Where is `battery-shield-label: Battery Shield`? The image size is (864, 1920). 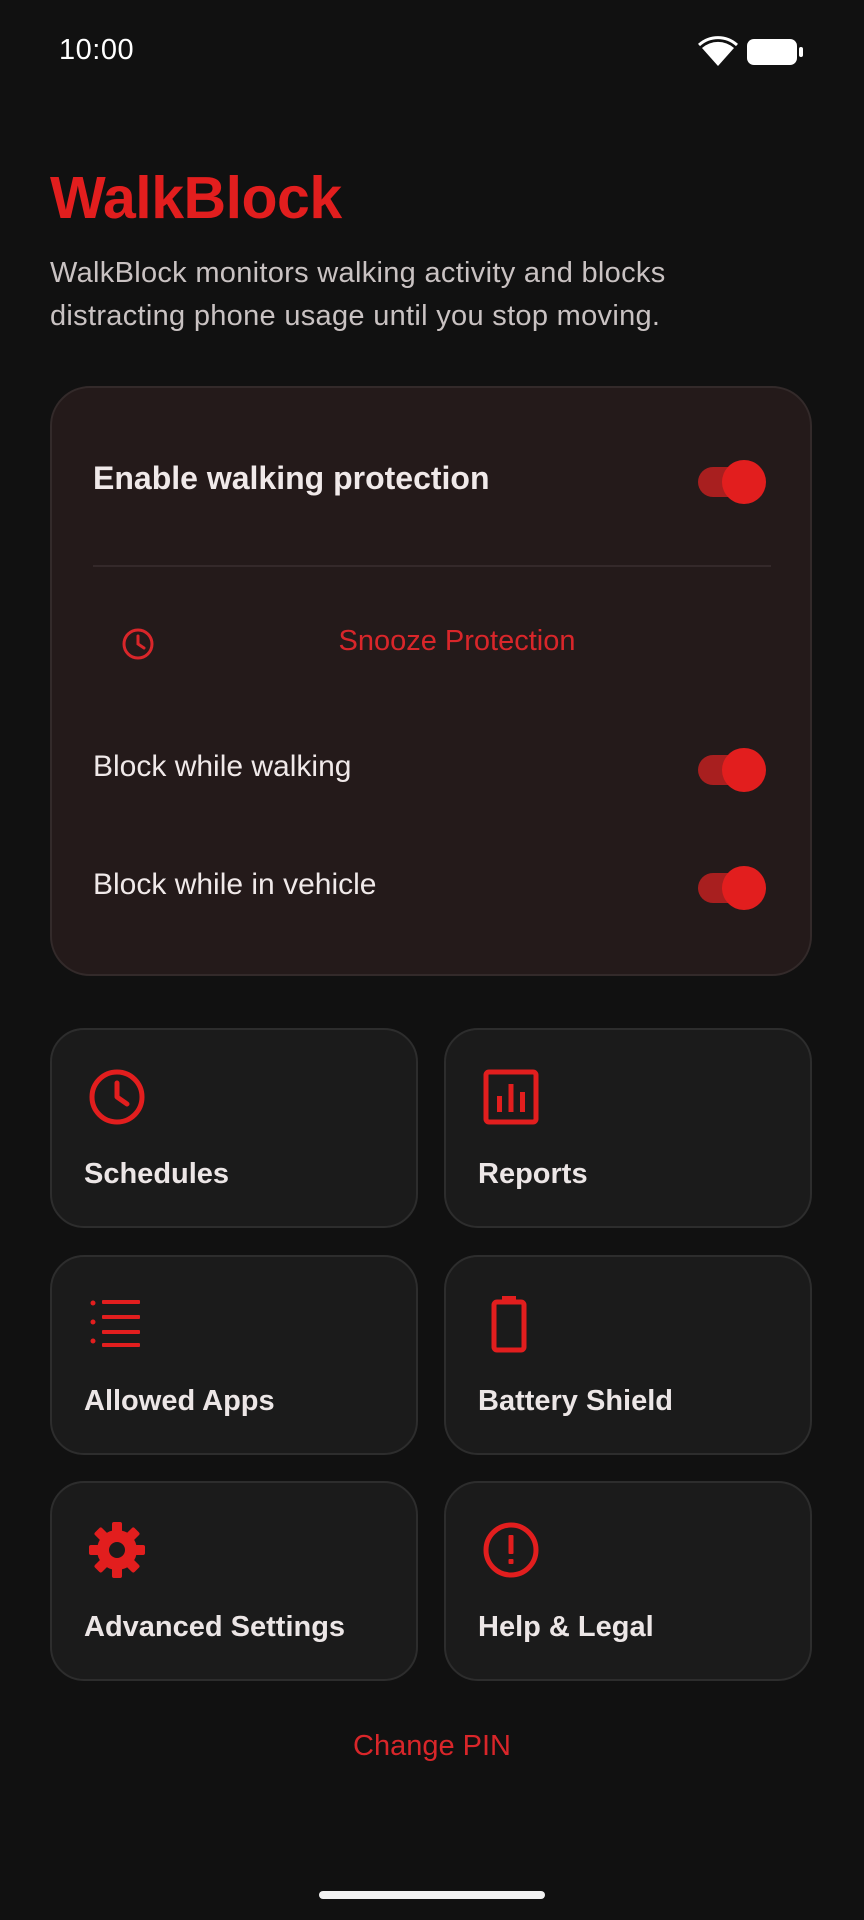
battery-shield-label: Battery Shield is located at coordinates (575, 1401).